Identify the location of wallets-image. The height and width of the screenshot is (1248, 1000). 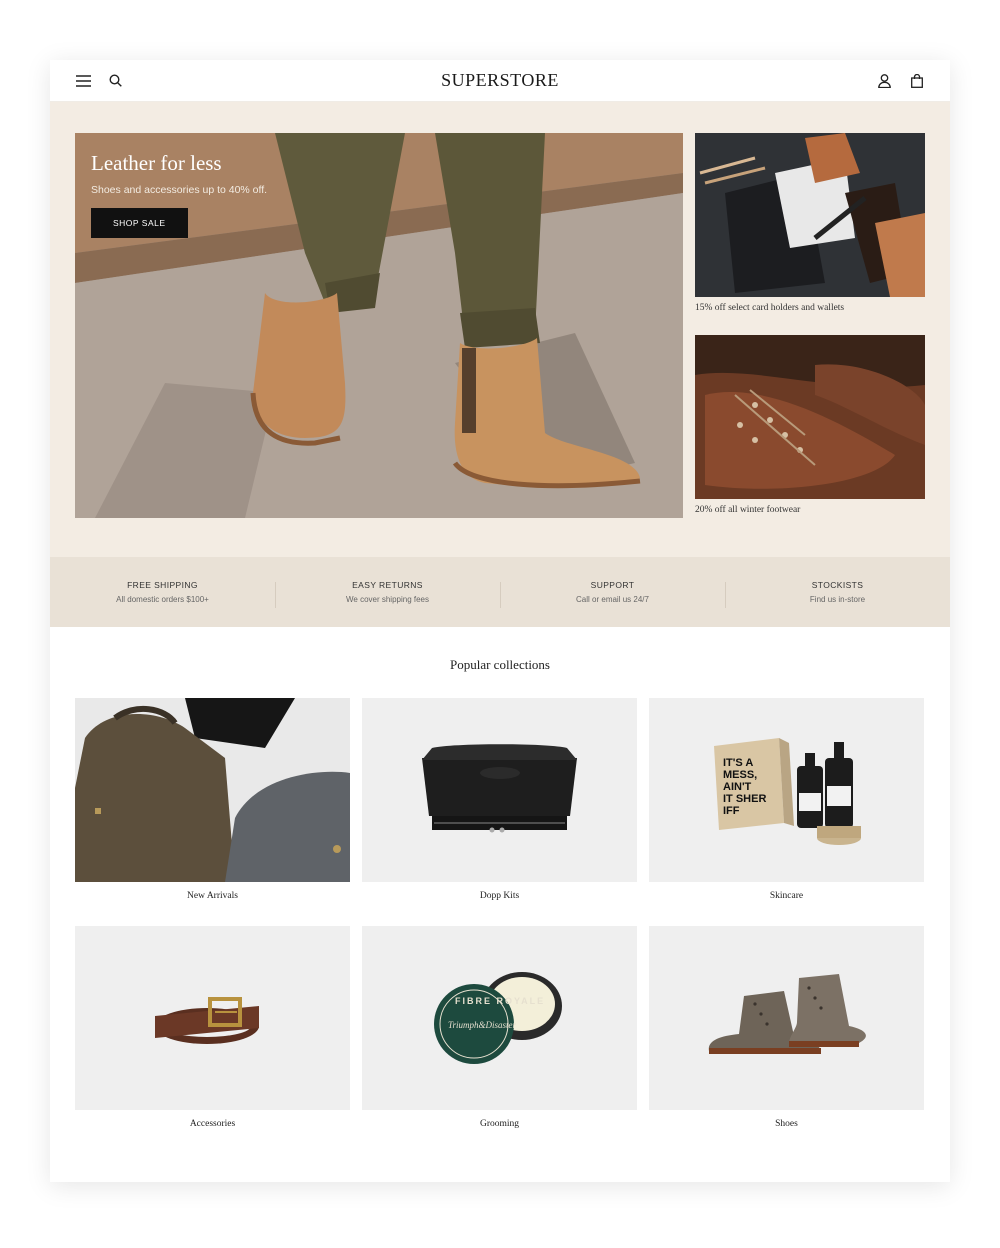
(810, 215).